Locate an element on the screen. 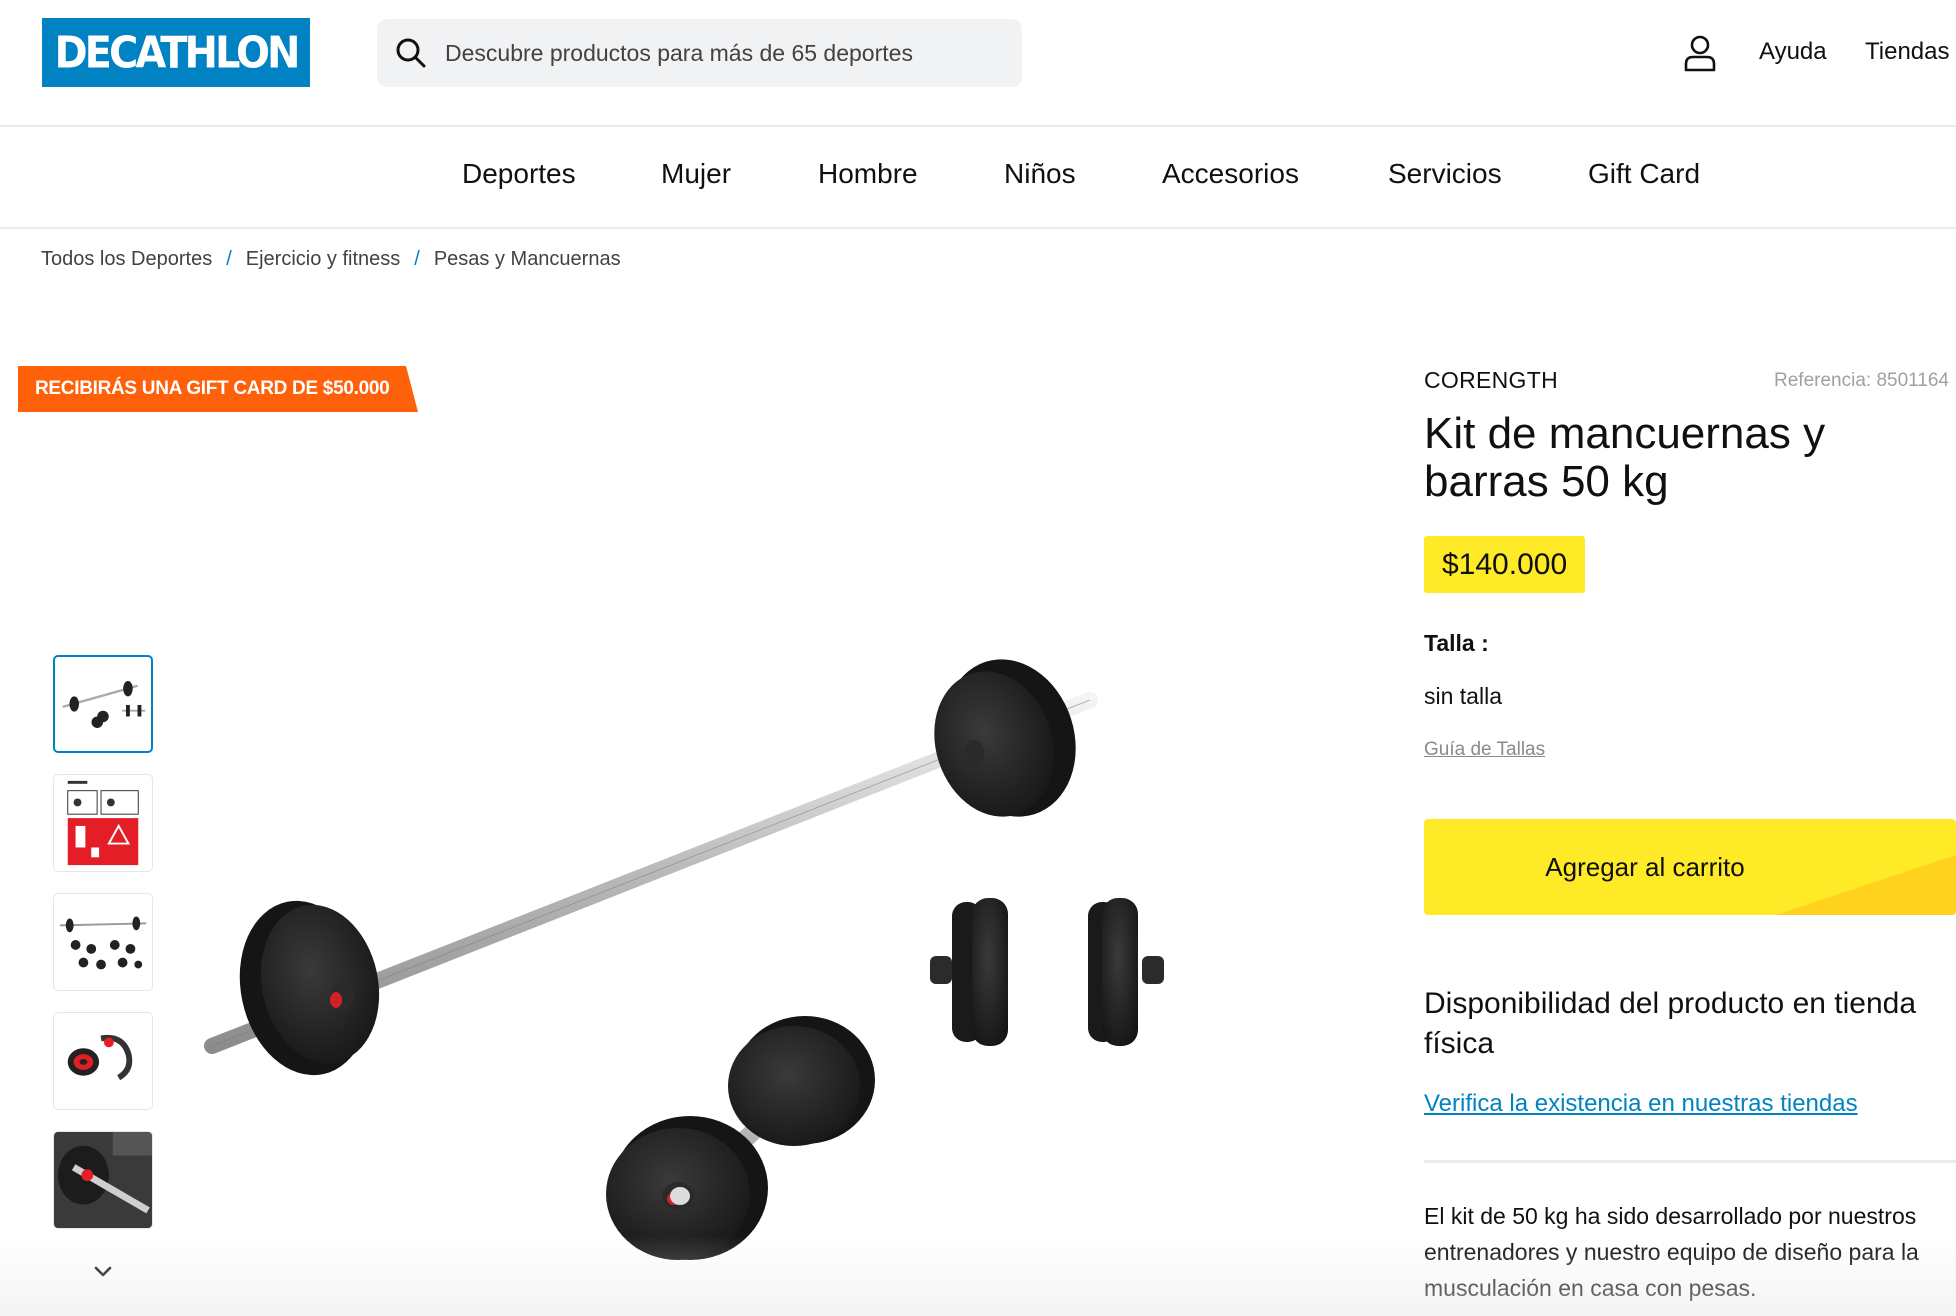  product-title: Kit de mancuernas y barras 50 kg is located at coordinates (1625, 457).